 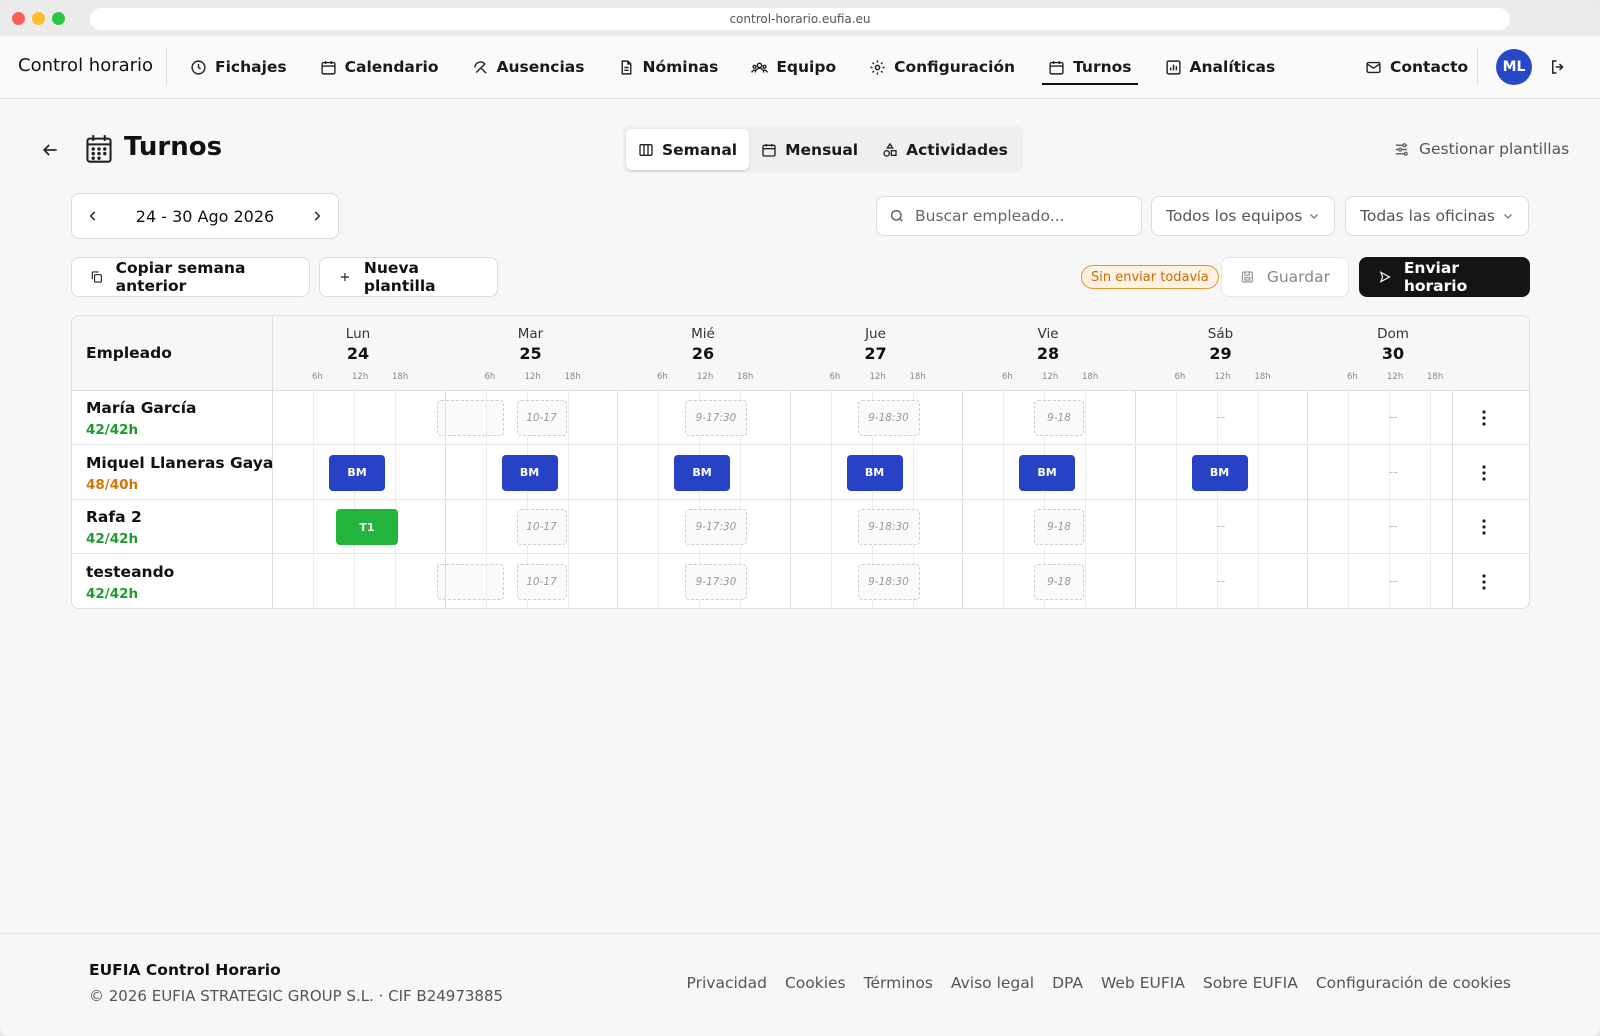 What do you see at coordinates (1393, 334) in the screenshot?
I see `day-name: Dom` at bounding box center [1393, 334].